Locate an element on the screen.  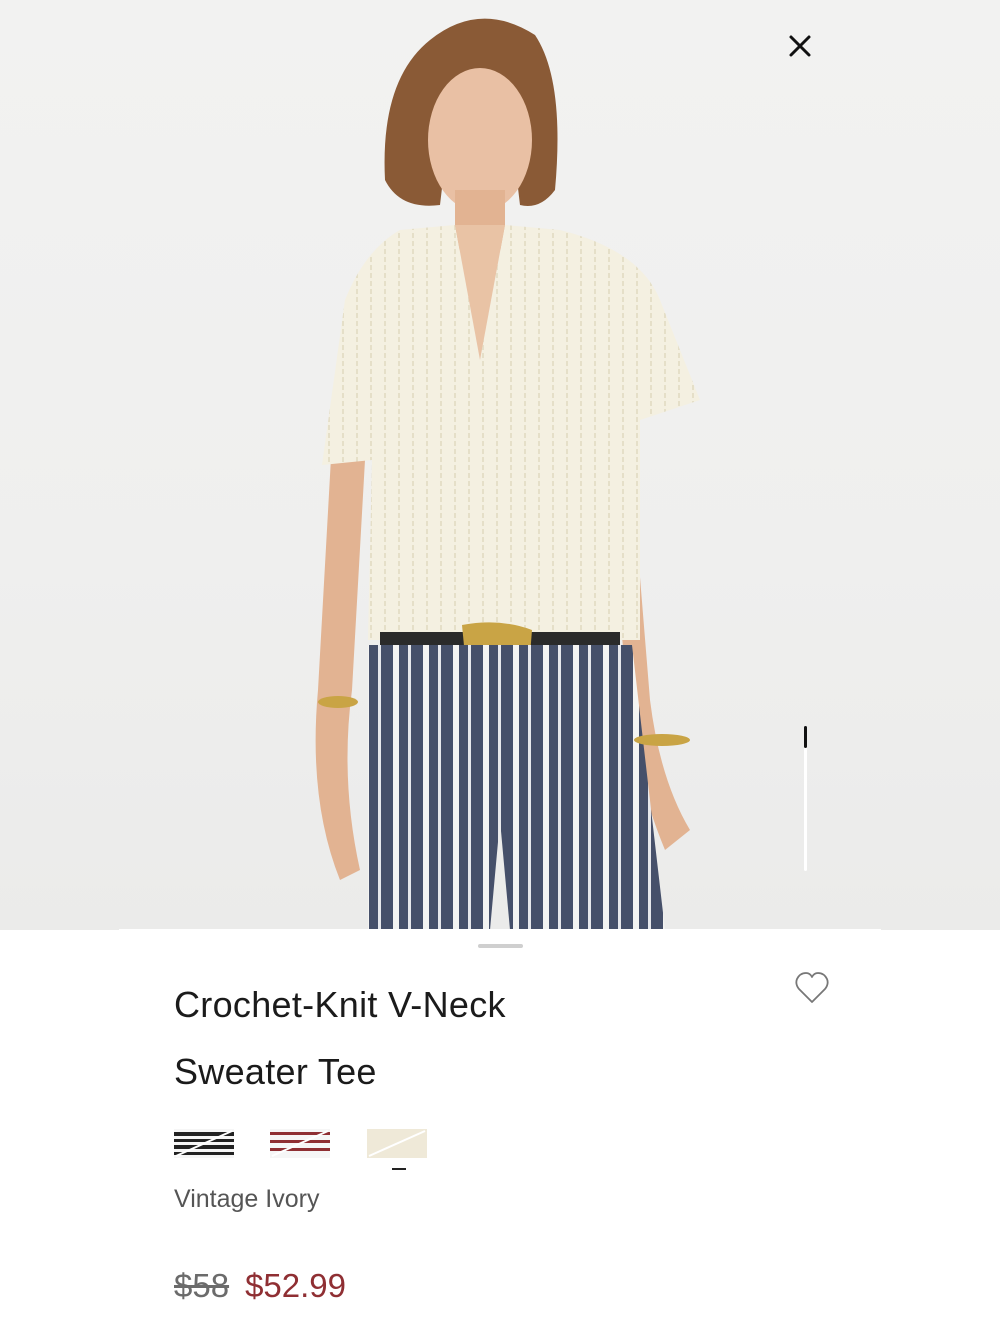
swatch-black-stripe is located at coordinates (204, 1143).